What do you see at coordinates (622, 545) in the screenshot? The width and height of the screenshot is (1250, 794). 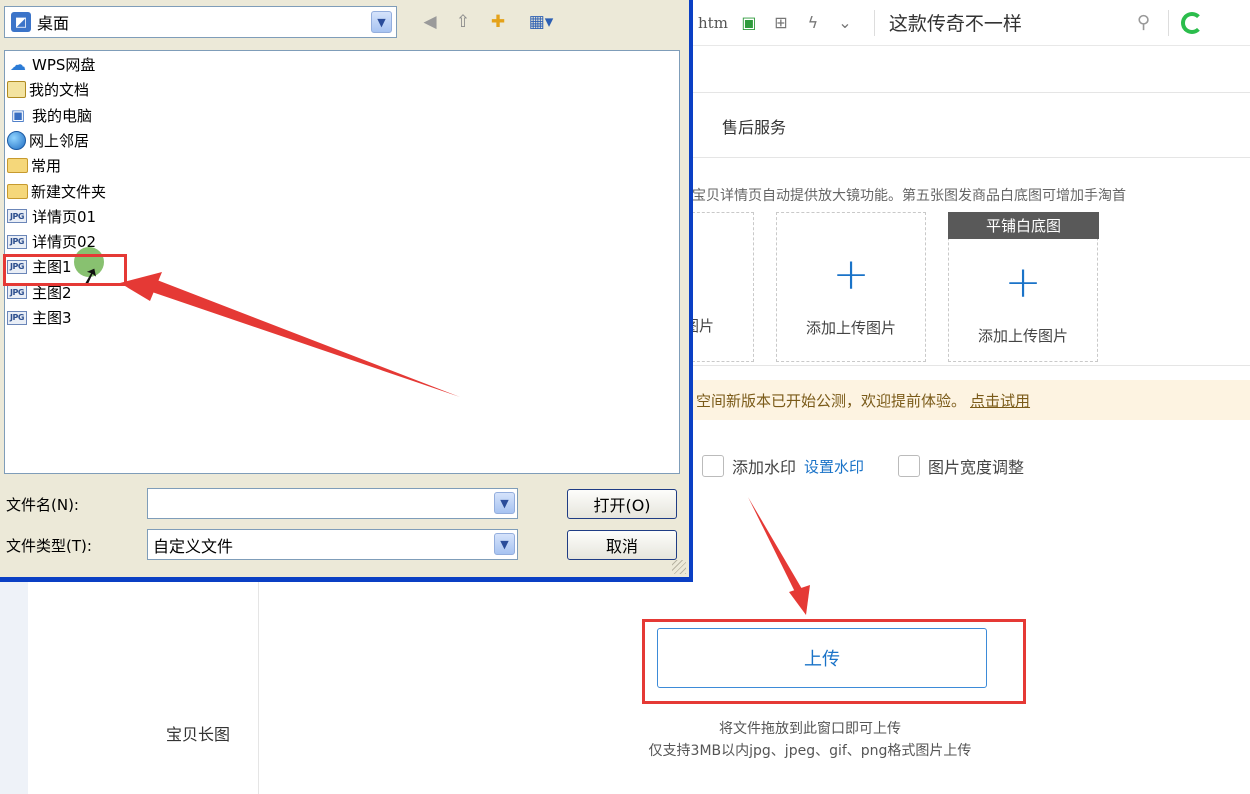 I see `cancel-button: 取消` at bounding box center [622, 545].